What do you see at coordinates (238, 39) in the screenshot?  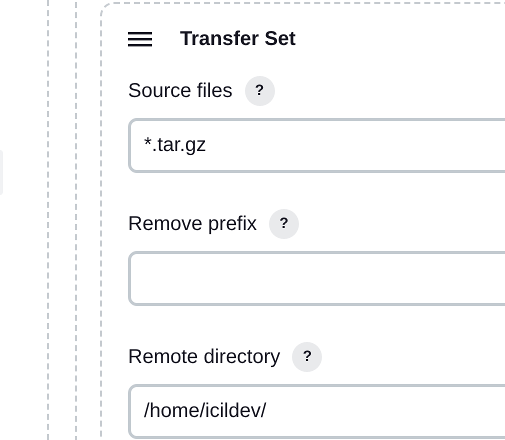 I see `section-title: Transfer Set` at bounding box center [238, 39].